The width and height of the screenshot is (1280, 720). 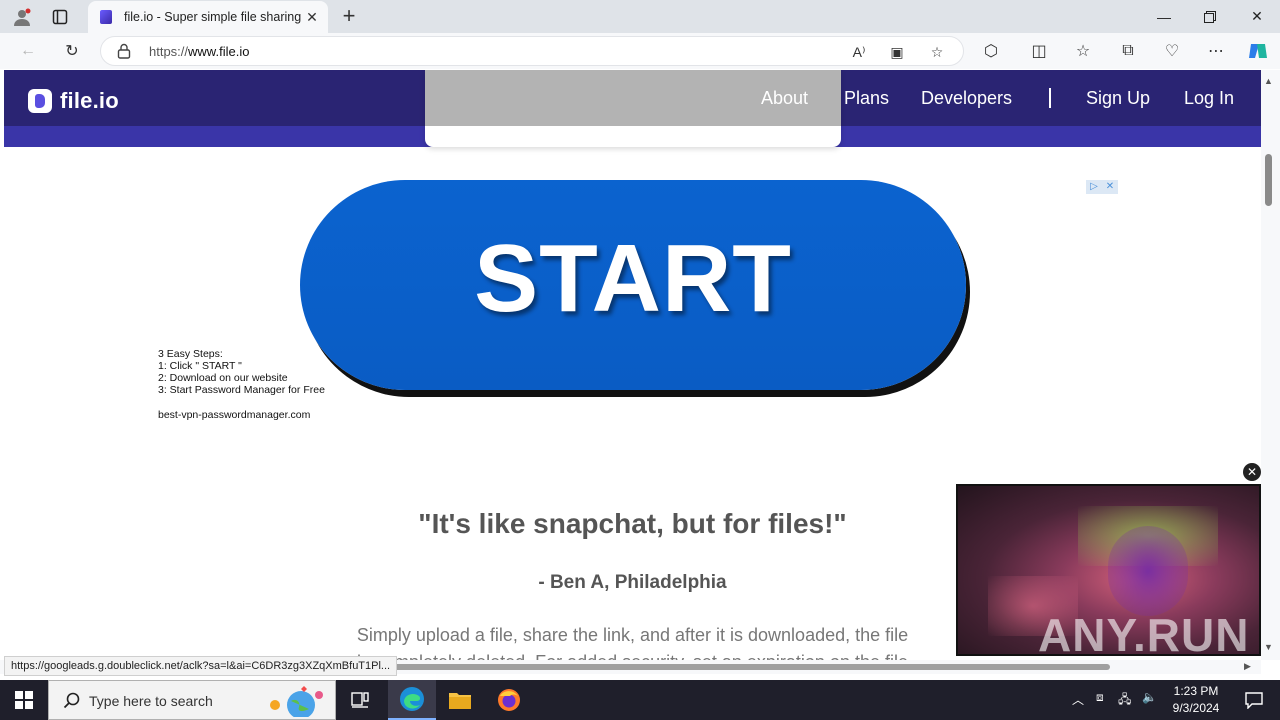 I want to click on favorites-icon: ☆, so click(x=1083, y=51).